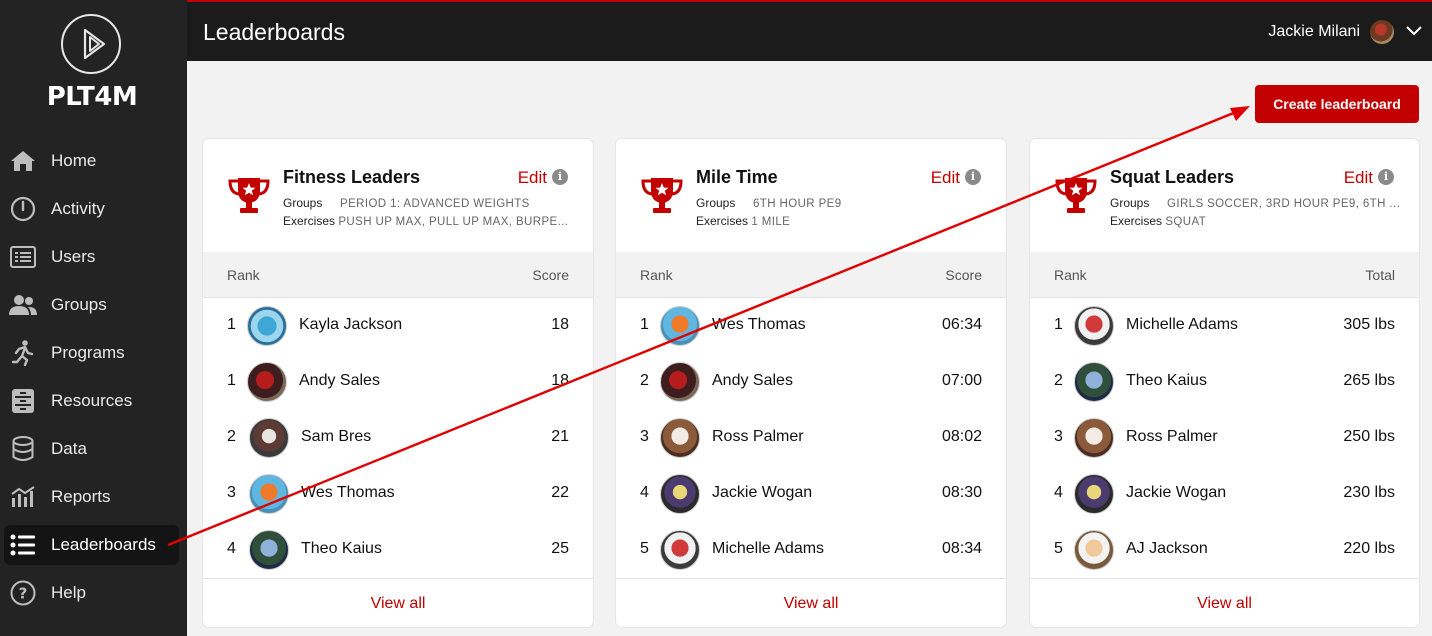  What do you see at coordinates (560, 548) in the screenshot?
I see `row-score: 25` at bounding box center [560, 548].